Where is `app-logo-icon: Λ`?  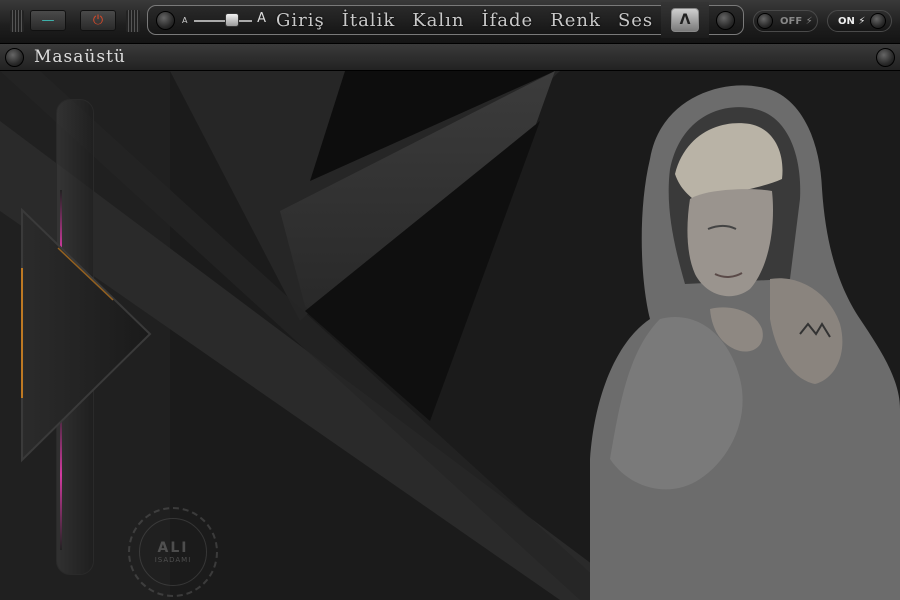 app-logo-icon: Λ is located at coordinates (685, 20).